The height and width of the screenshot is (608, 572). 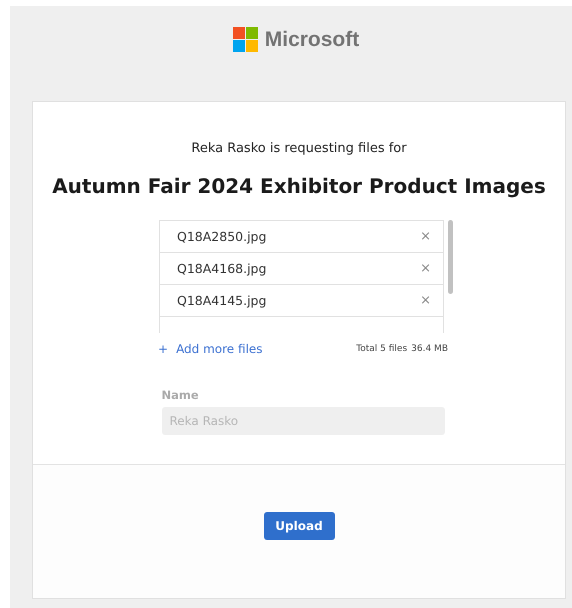 What do you see at coordinates (429, 349) in the screenshot?
I see `total-size: 36.4 MB` at bounding box center [429, 349].